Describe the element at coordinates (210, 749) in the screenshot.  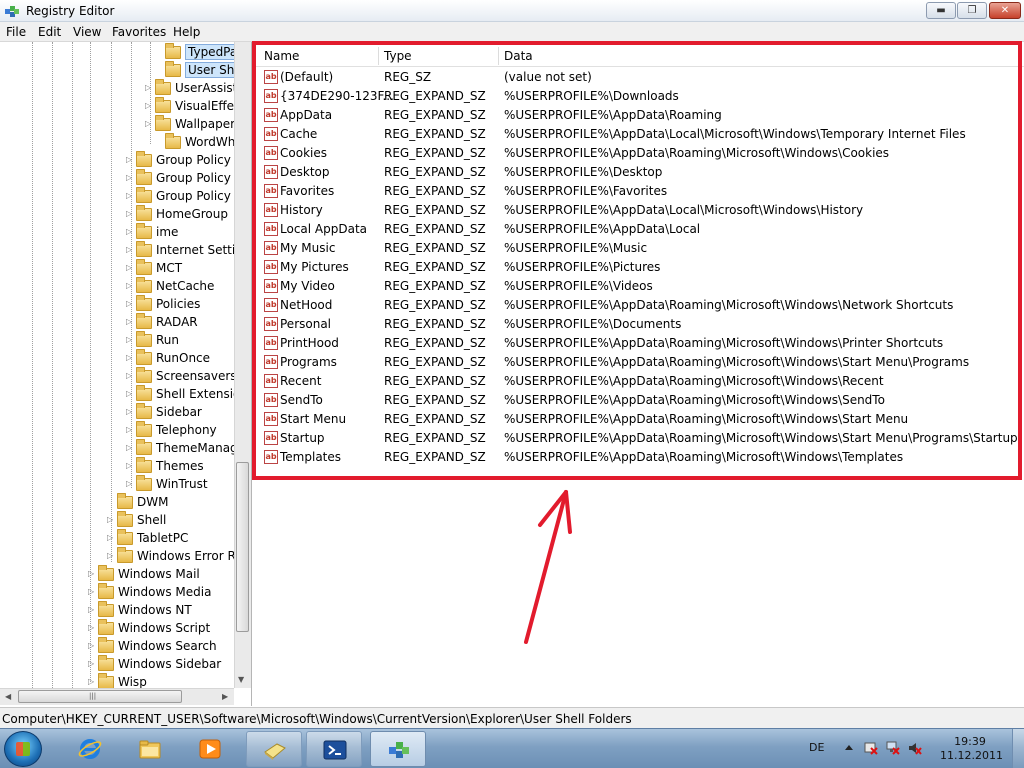
I see `taskbar-media-player` at that location.